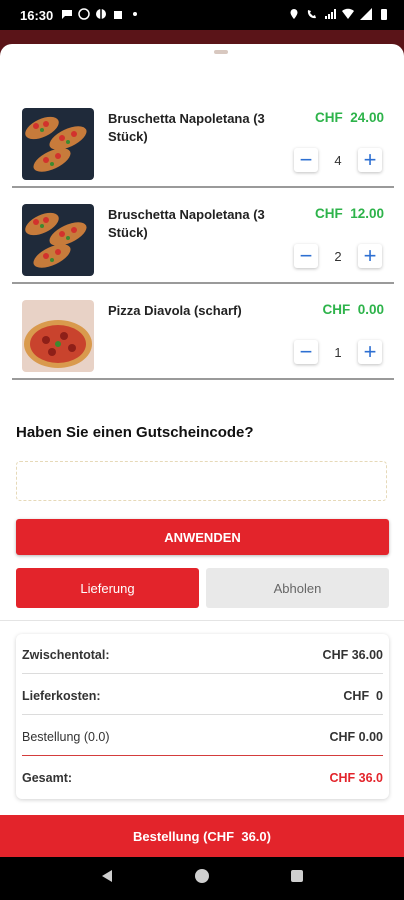 The width and height of the screenshot is (404, 900). What do you see at coordinates (330, 15) in the screenshot?
I see `signal-4g-icon` at bounding box center [330, 15].